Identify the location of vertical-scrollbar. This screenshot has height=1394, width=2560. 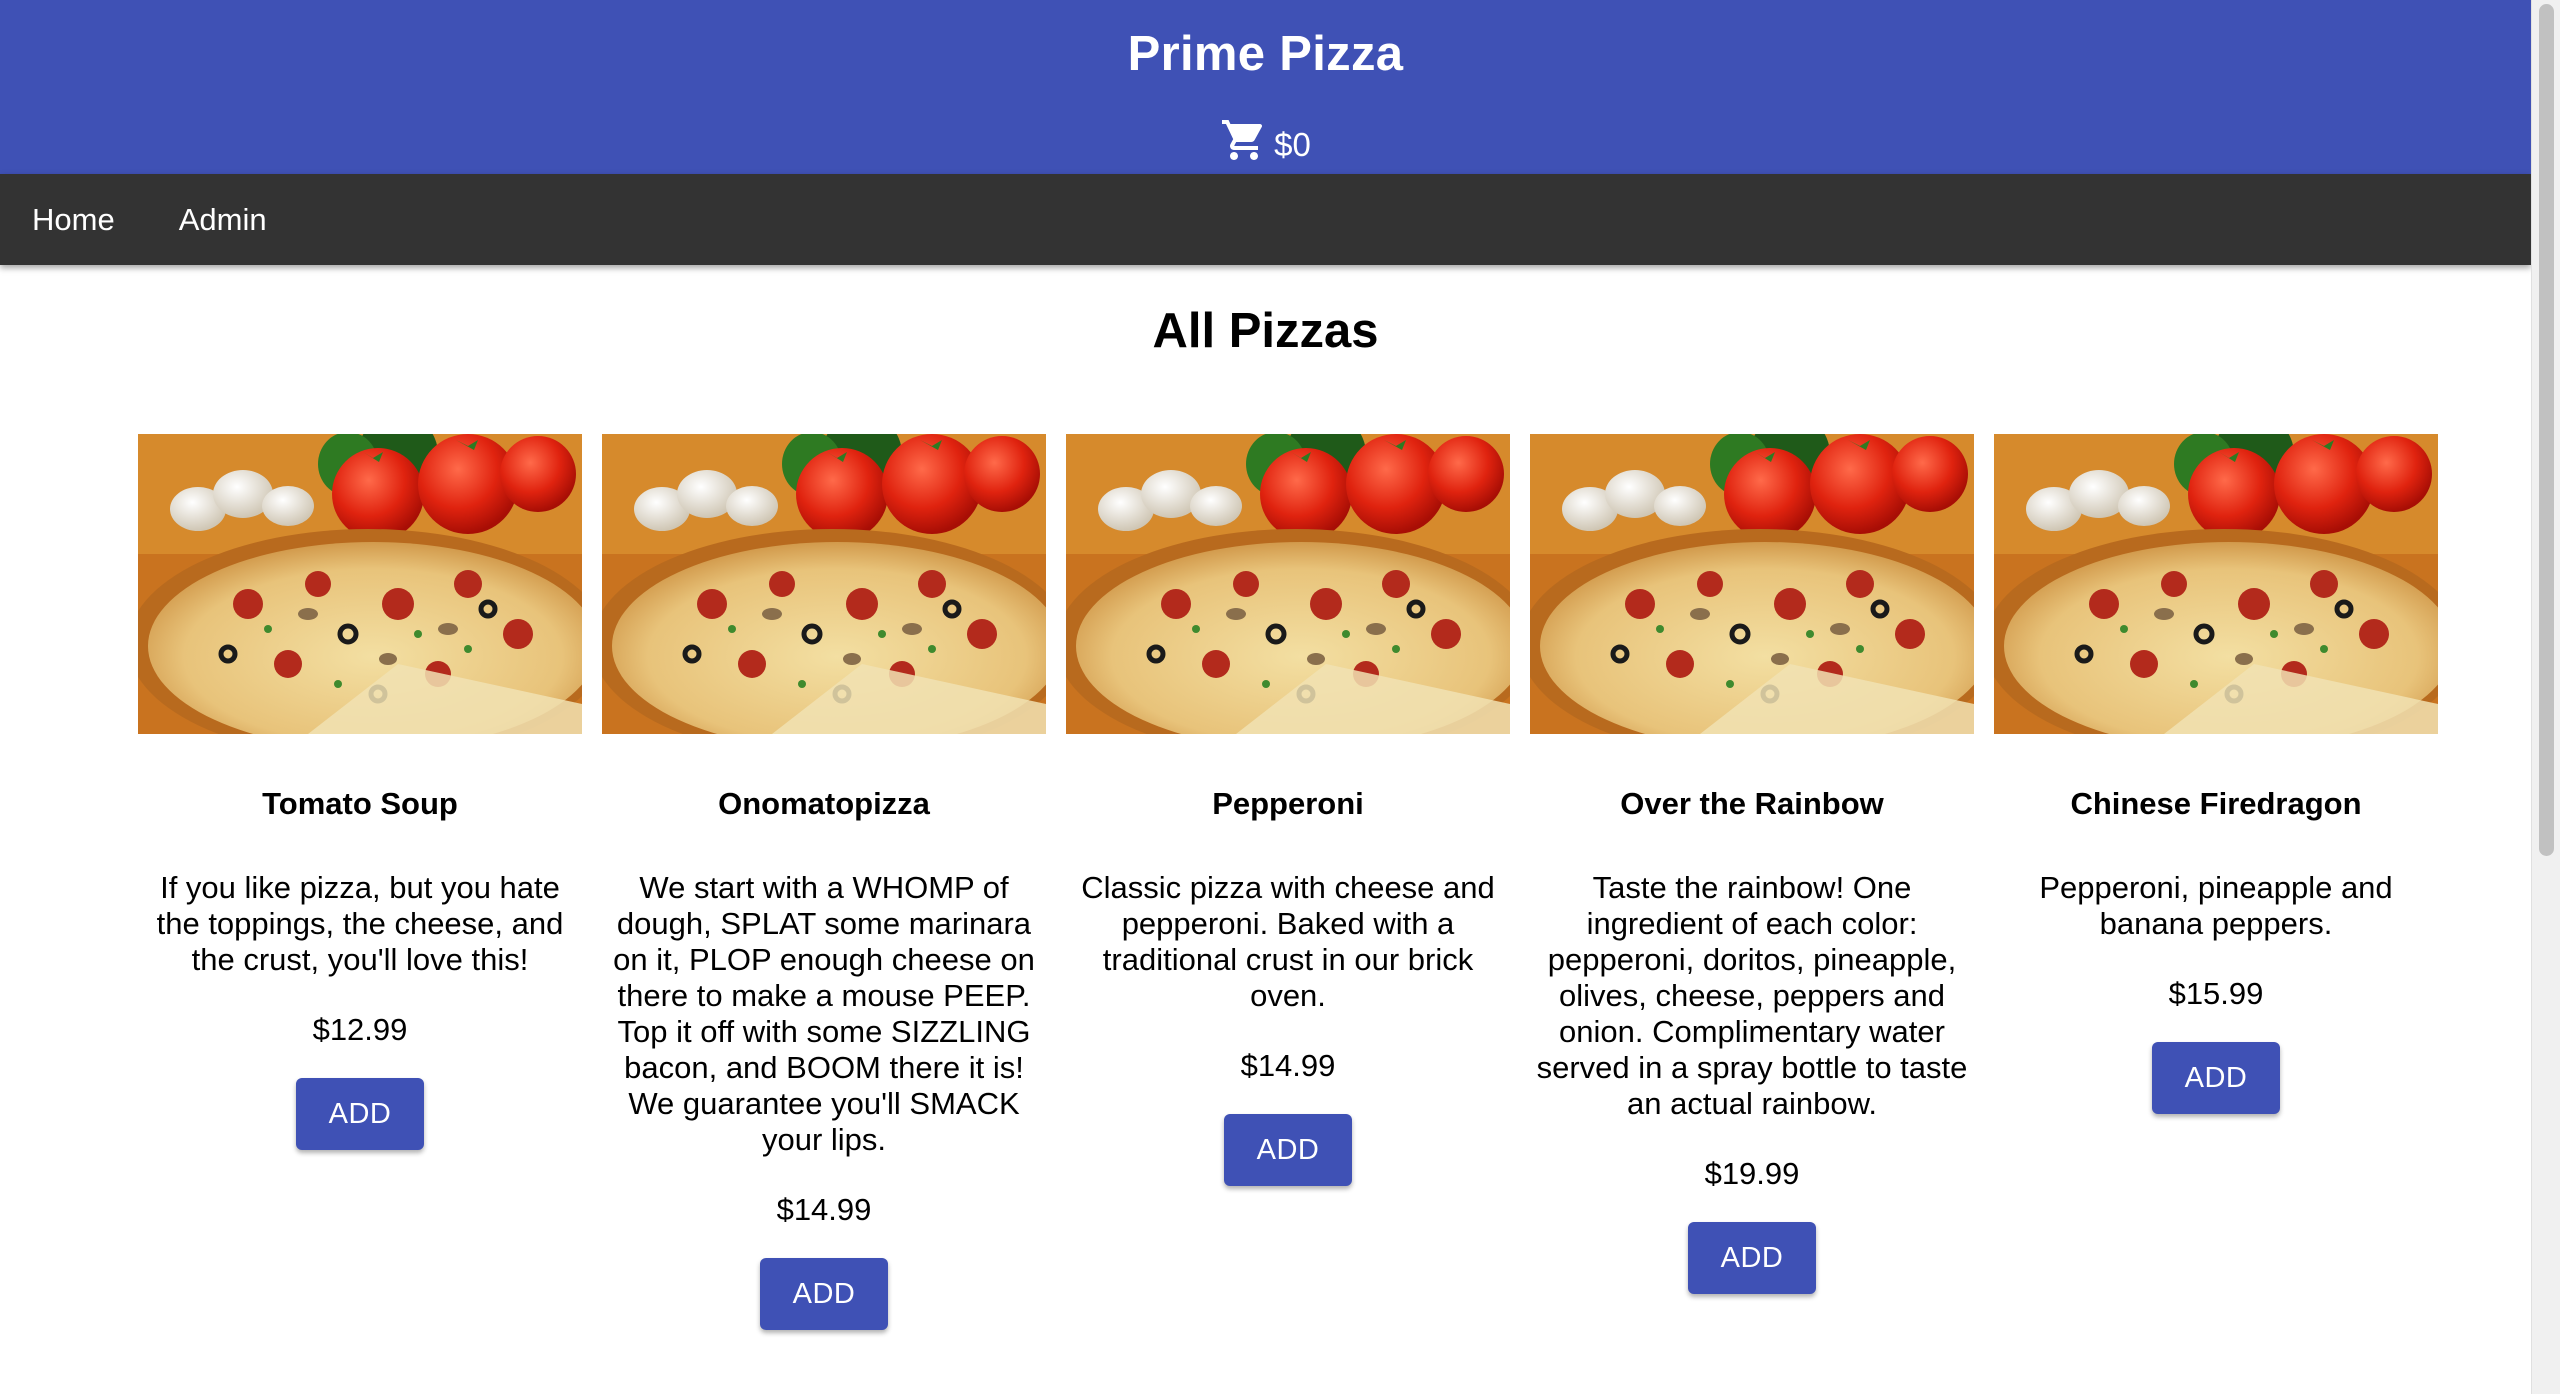
(2545, 697).